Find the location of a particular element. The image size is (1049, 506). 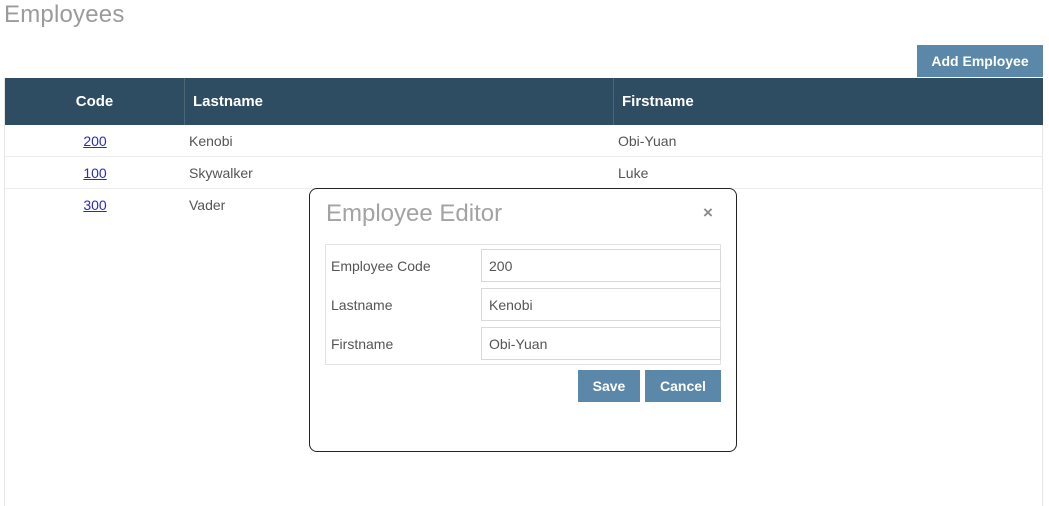

employee-code-field is located at coordinates (601, 265).